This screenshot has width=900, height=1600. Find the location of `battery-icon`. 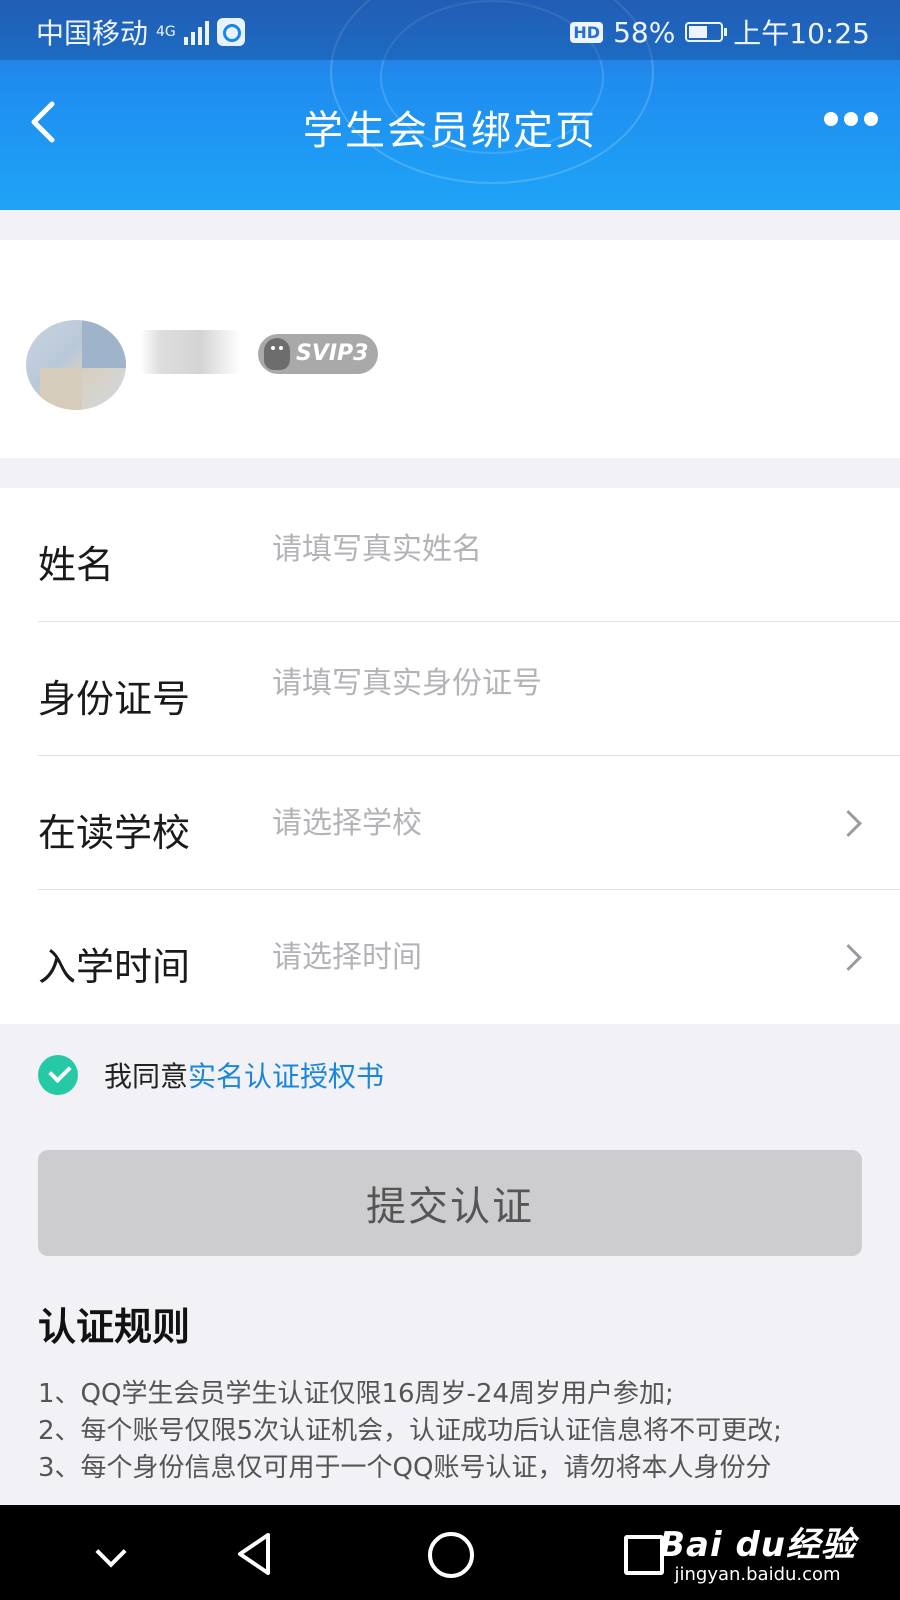

battery-icon is located at coordinates (706, 32).